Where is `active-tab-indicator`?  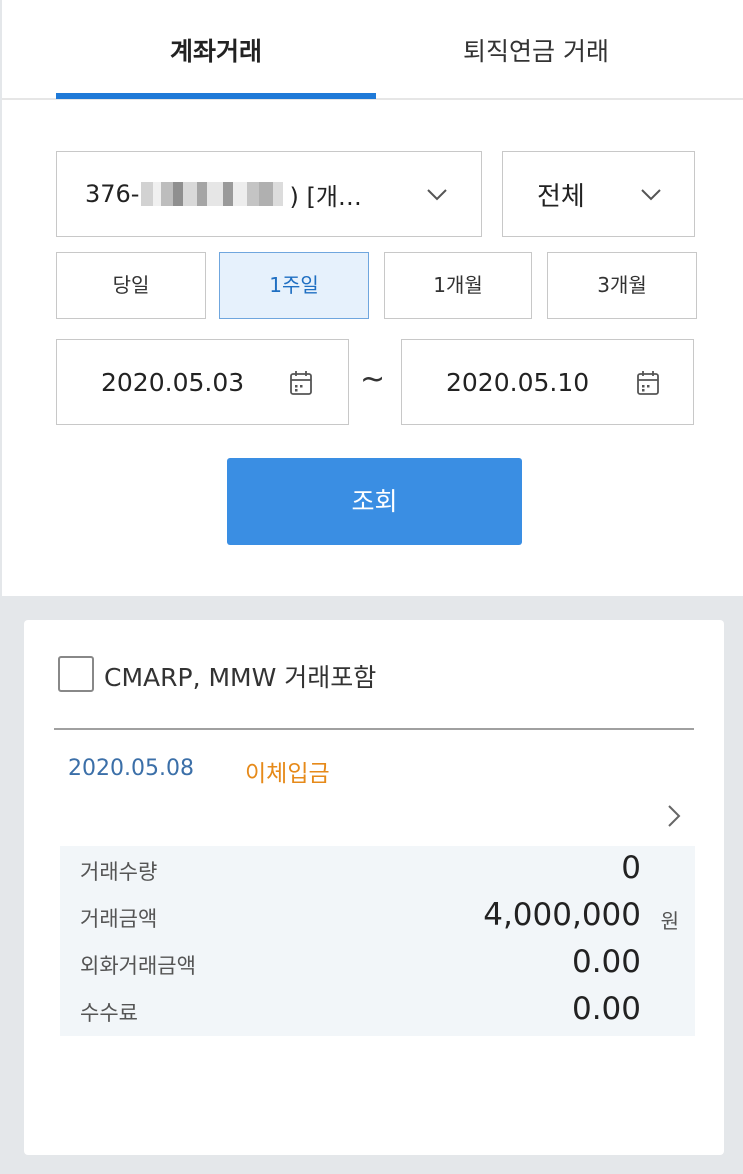 active-tab-indicator is located at coordinates (216, 96).